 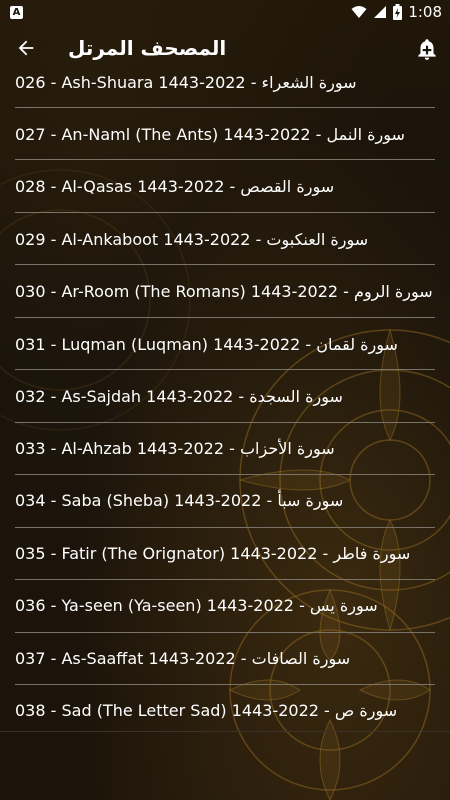 I want to click on battery-charging-icon, so click(x=398, y=12).